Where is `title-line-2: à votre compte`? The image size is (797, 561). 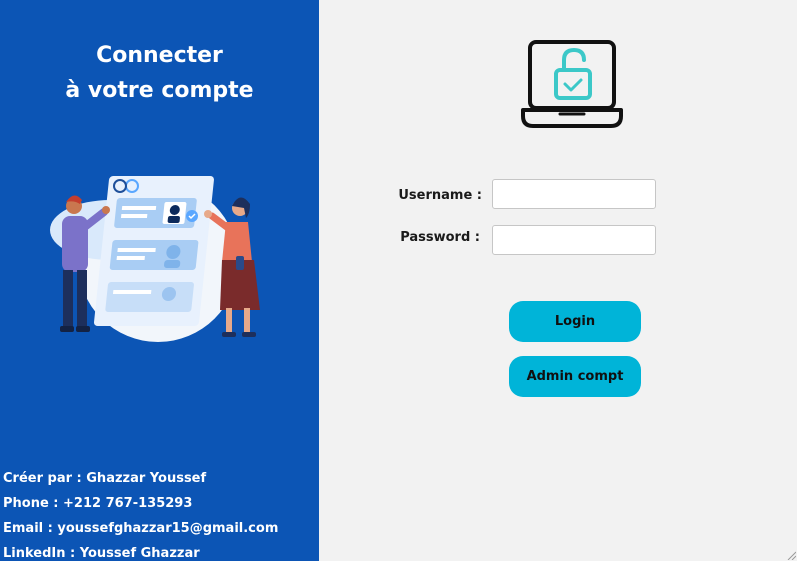
title-line-2: à votre compte is located at coordinates (159, 90).